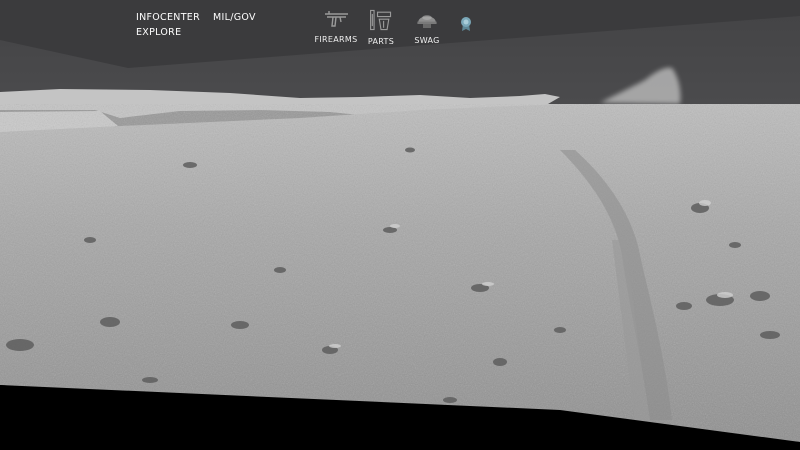 This screenshot has width=800, height=450. What do you see at coordinates (216, 32) in the screenshot?
I see `main-nav: INFOCENTER MIL/GOV EXPLORE` at bounding box center [216, 32].